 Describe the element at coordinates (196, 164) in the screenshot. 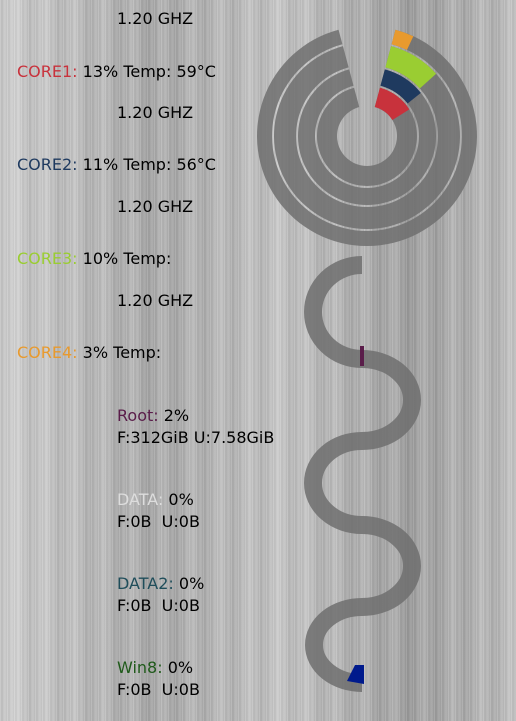

I see `core2-temp: 56°C` at that location.